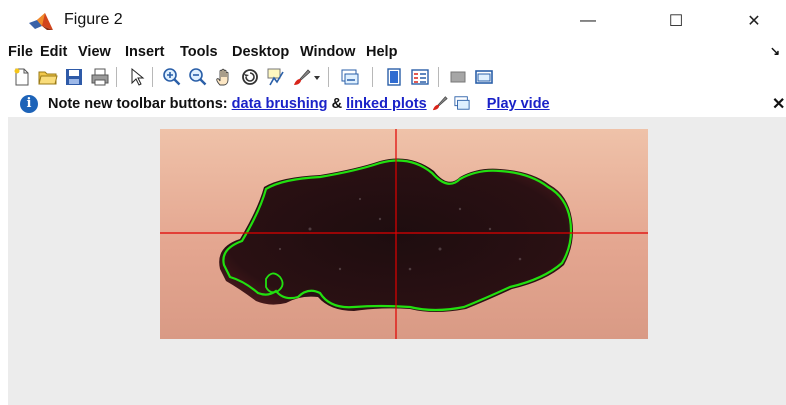  What do you see at coordinates (48, 77) in the screenshot?
I see `open-file-icon` at bounding box center [48, 77].